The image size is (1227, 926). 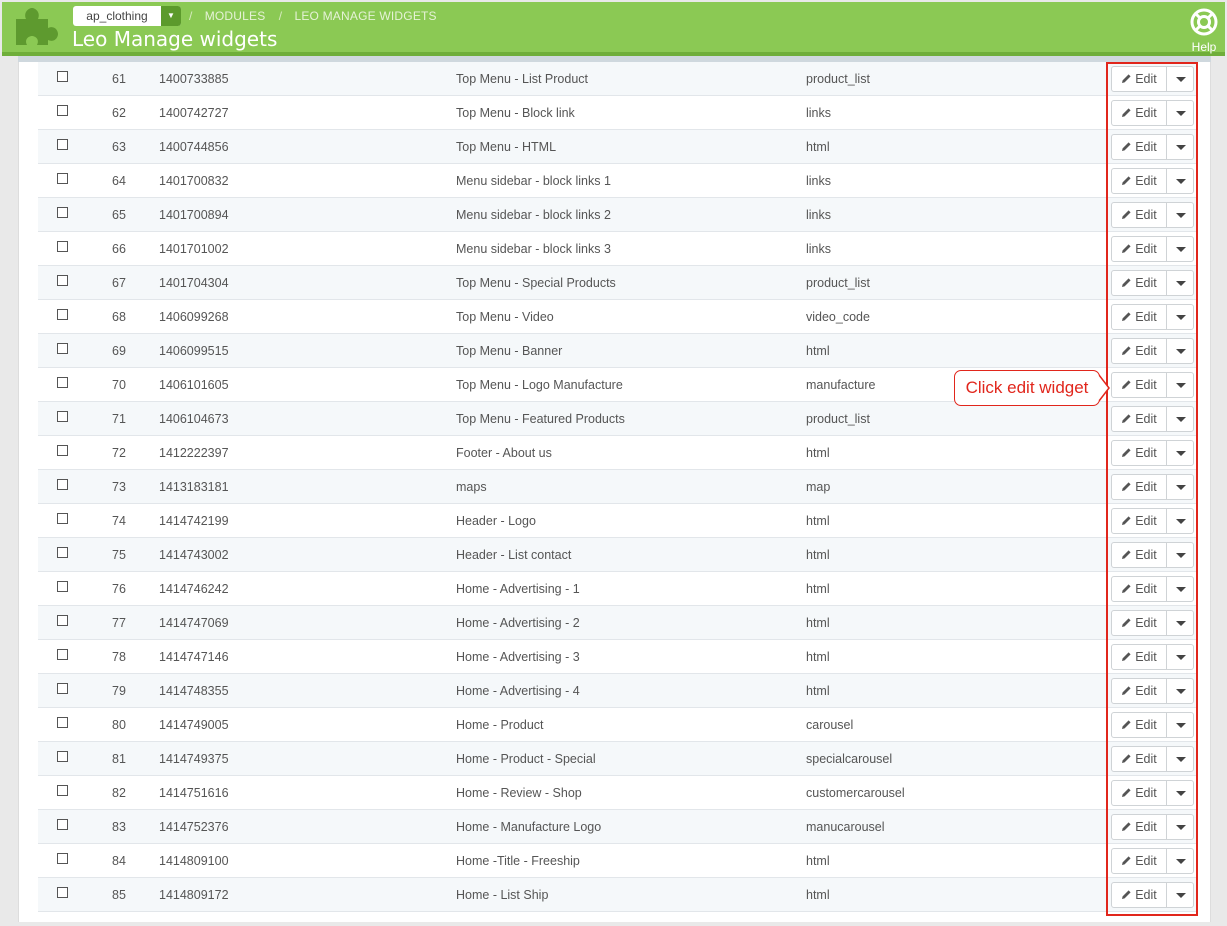 I want to click on widget-key: 1414742199, so click(x=194, y=521).